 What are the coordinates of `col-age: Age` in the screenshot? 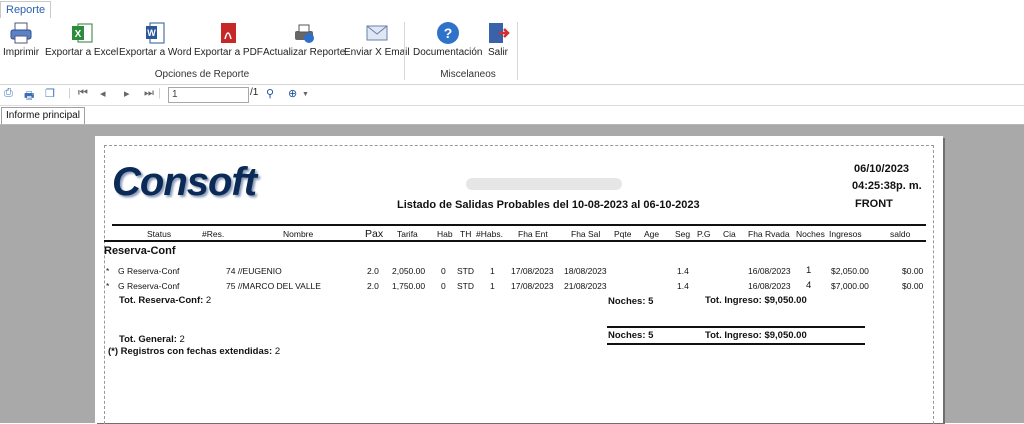 It's located at (652, 234).